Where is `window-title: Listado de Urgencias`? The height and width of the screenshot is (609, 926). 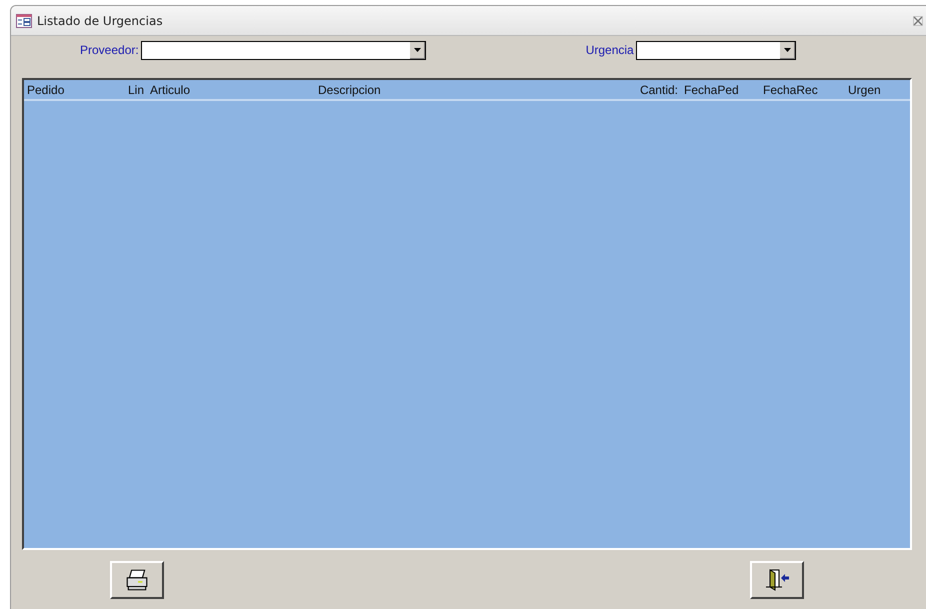 window-title: Listado de Urgencias is located at coordinates (100, 21).